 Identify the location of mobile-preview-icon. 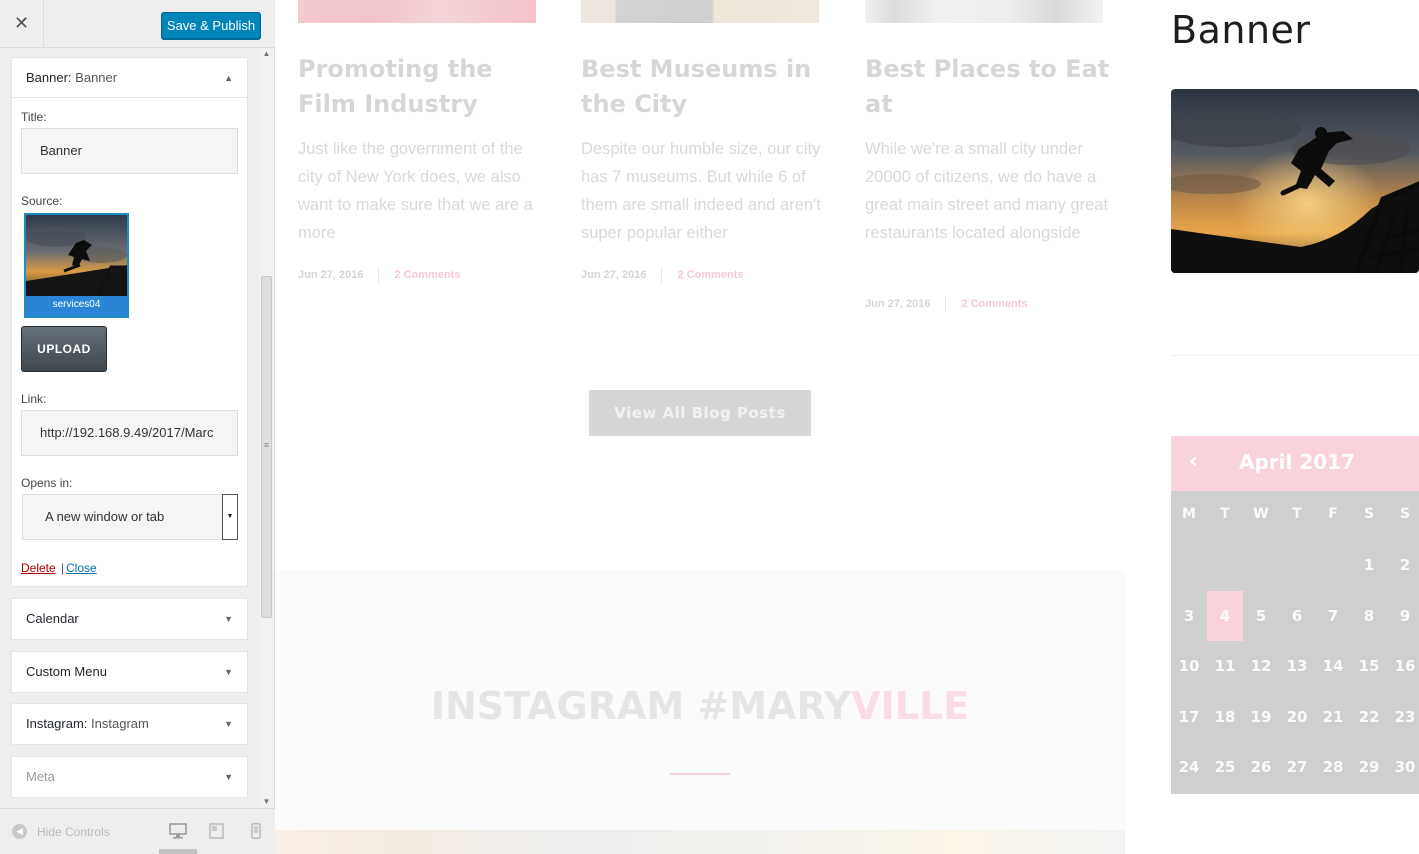
(257, 831).